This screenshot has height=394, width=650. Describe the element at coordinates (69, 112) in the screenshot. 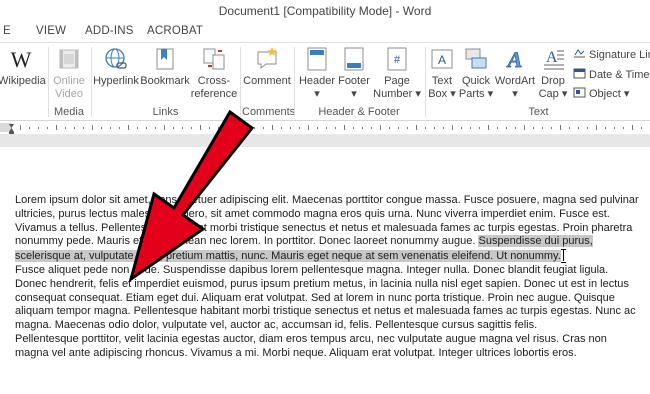

I see `group-label-media: Media` at that location.